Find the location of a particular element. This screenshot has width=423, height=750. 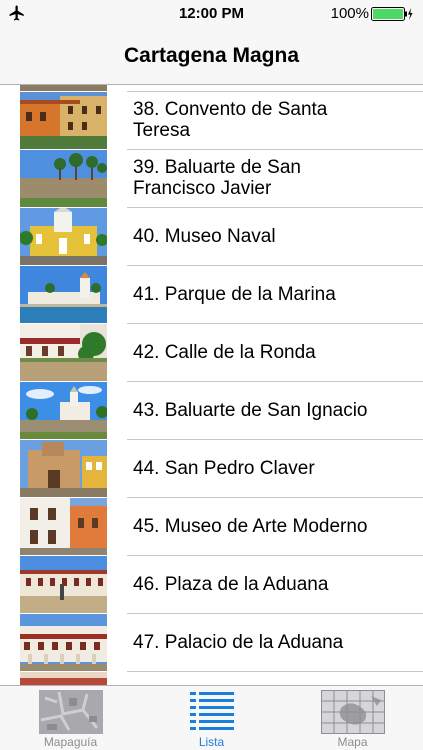

list-item-parque-de-la-marina: 41. Parque de la Marina is located at coordinates (211, 295).